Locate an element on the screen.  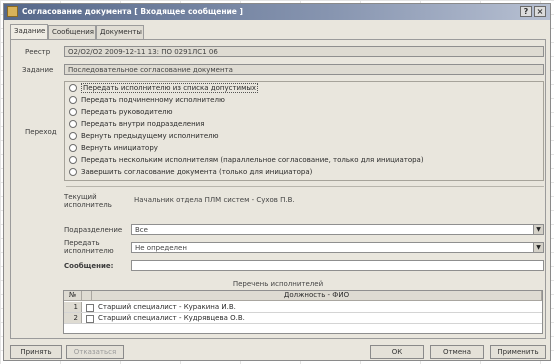
message-input is located at coordinates (337, 265).